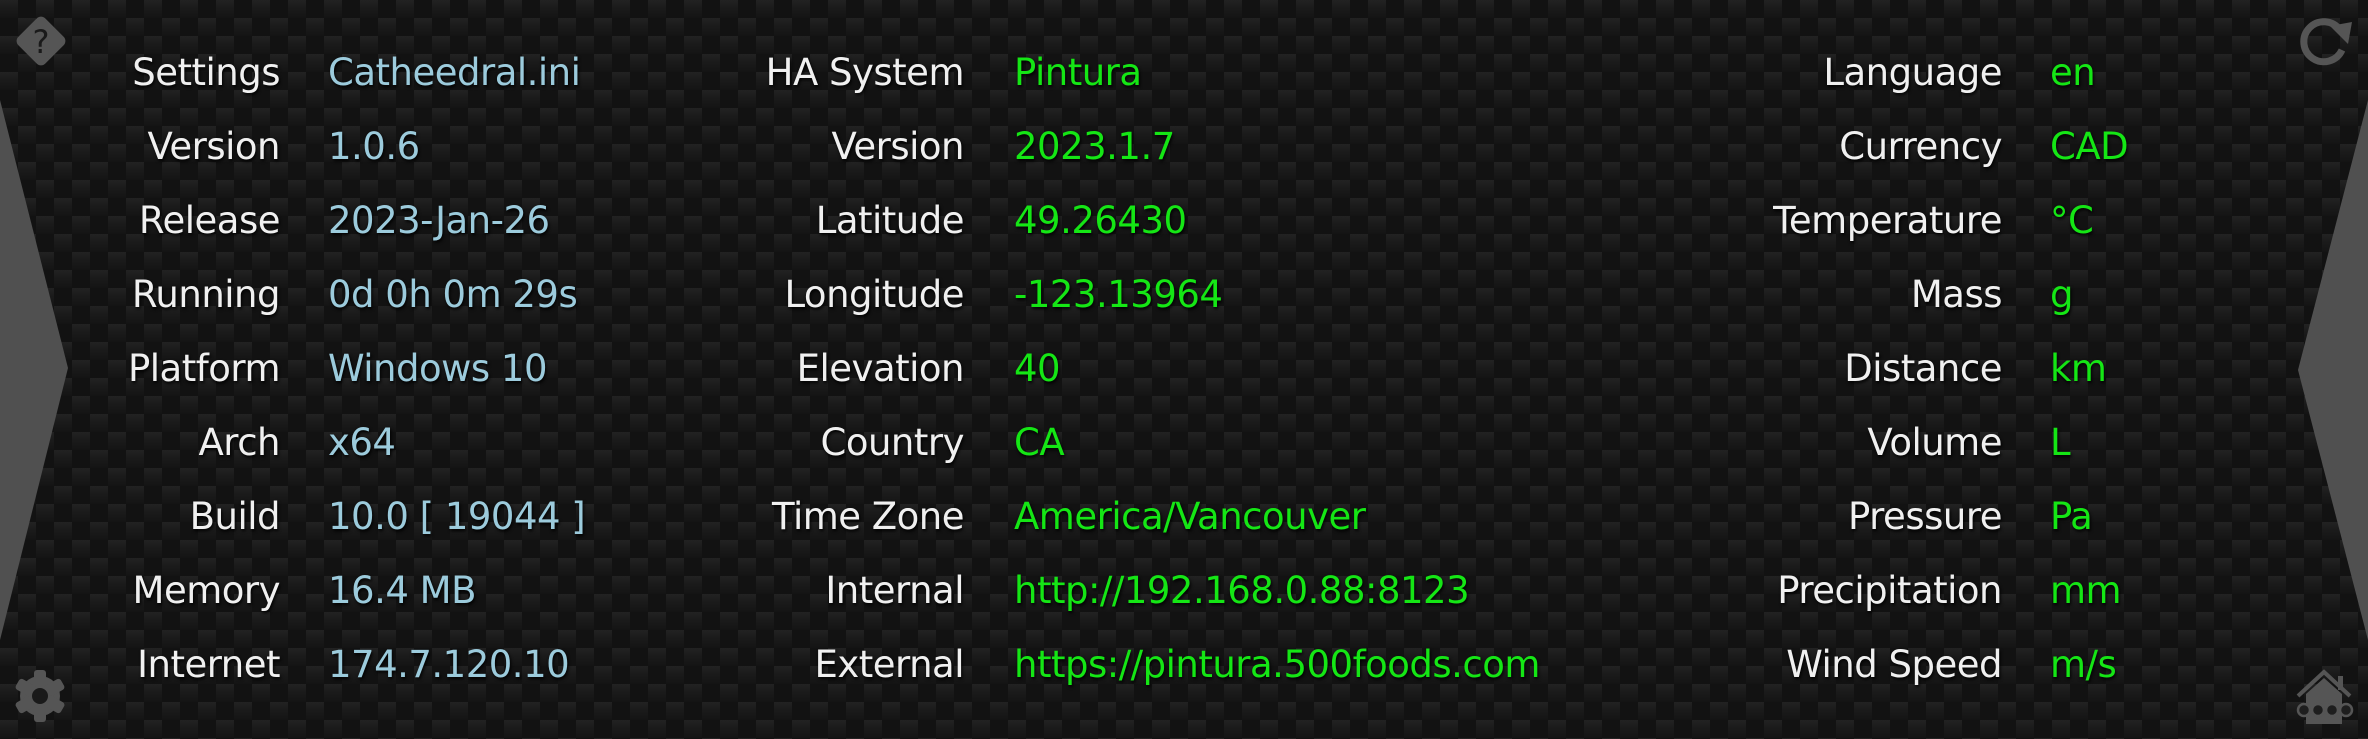 This screenshot has height=739, width=2368. What do you see at coordinates (894, 590) in the screenshot?
I see `info-label: Internal` at bounding box center [894, 590].